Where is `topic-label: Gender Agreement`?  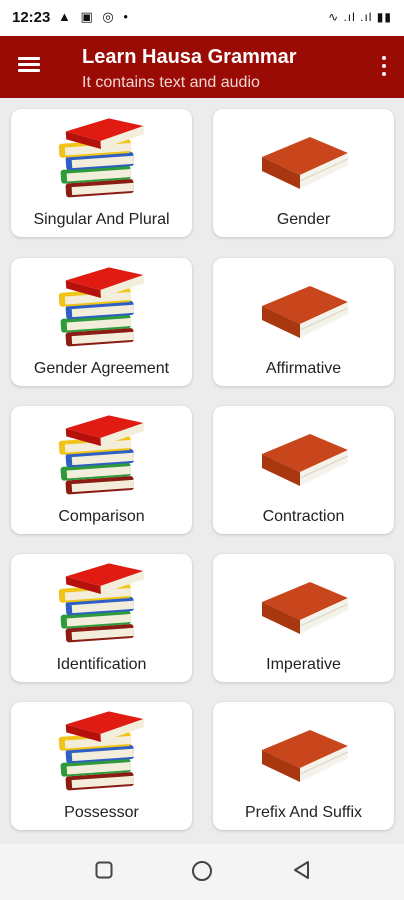 topic-label: Gender Agreement is located at coordinates (101, 368).